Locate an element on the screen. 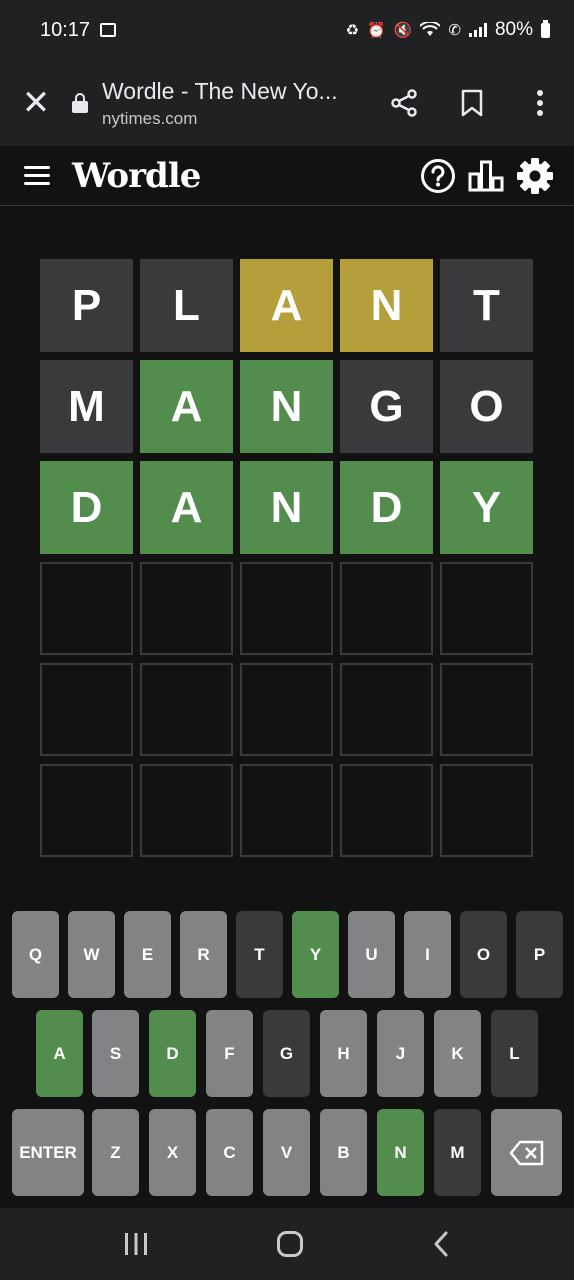 The image size is (574, 1280). key-l: L is located at coordinates (514, 1053).